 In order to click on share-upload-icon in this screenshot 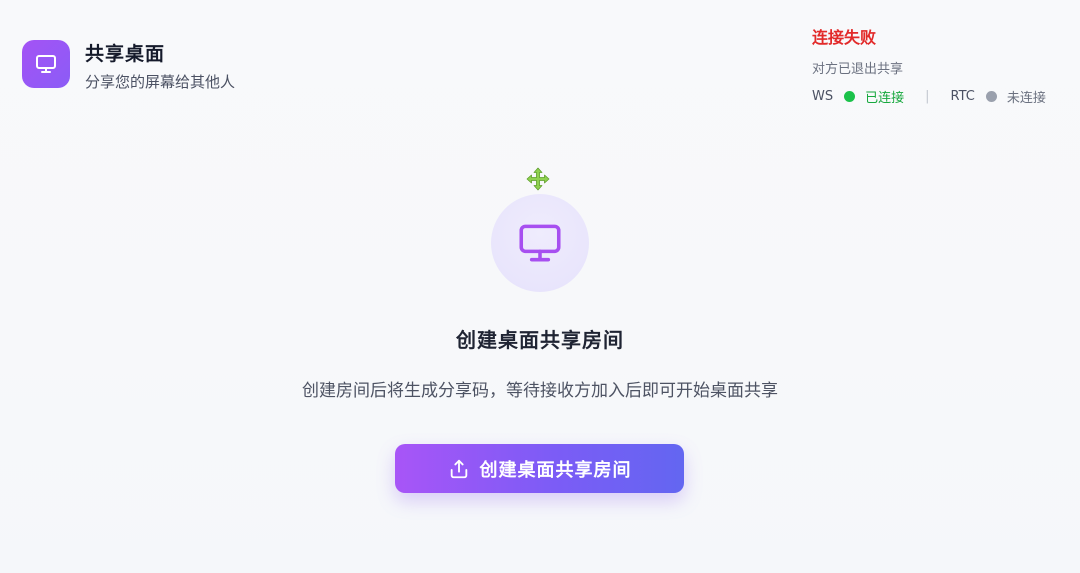, I will do `click(459, 469)`.